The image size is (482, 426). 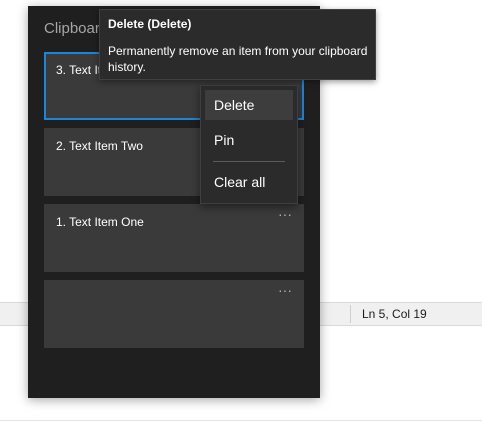 I want to click on status-separator, so click(x=350, y=314).